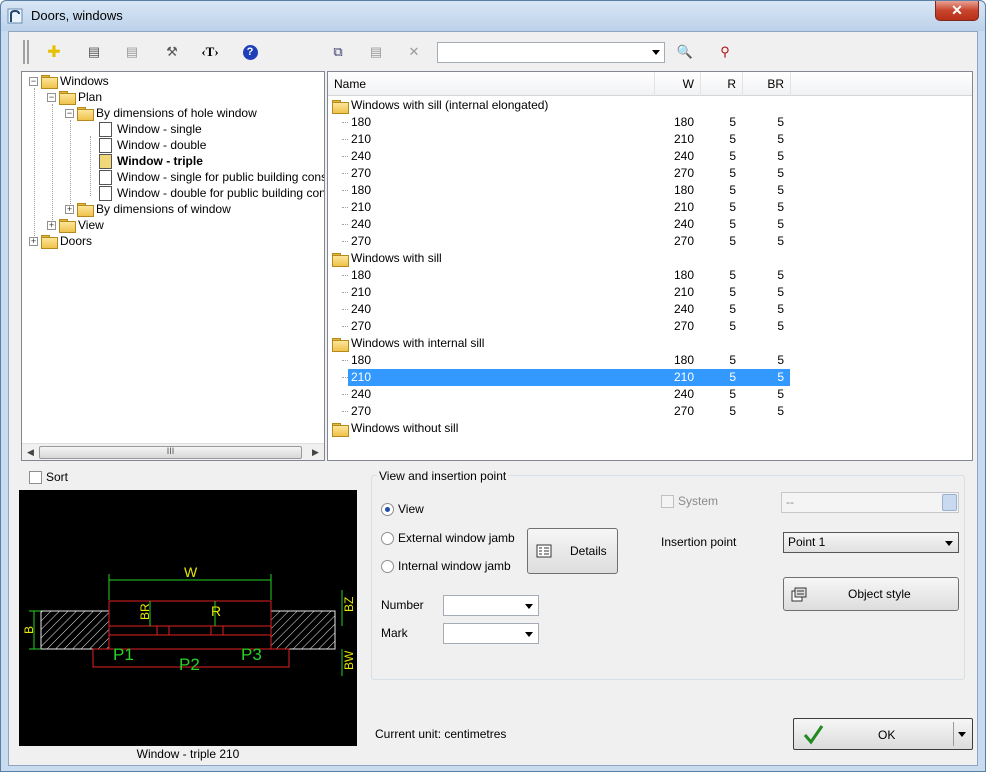 This screenshot has width=986, height=772. I want to click on mark-combo, so click(491, 633).